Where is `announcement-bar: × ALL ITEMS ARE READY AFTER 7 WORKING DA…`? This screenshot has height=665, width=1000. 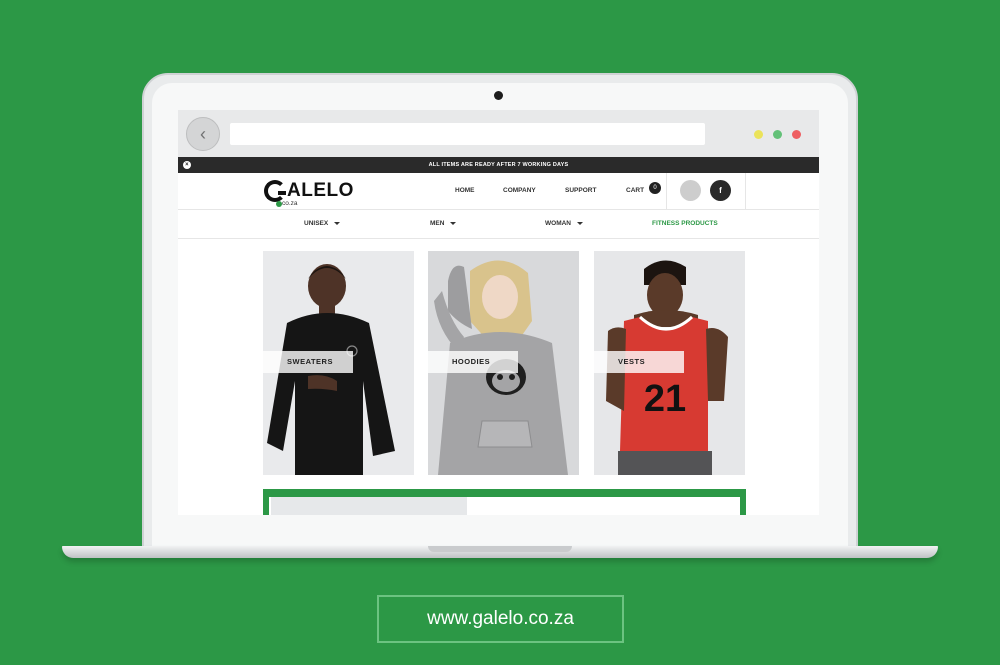 announcement-bar: × ALL ITEMS ARE READY AFTER 7 WORKING DA… is located at coordinates (498, 165).